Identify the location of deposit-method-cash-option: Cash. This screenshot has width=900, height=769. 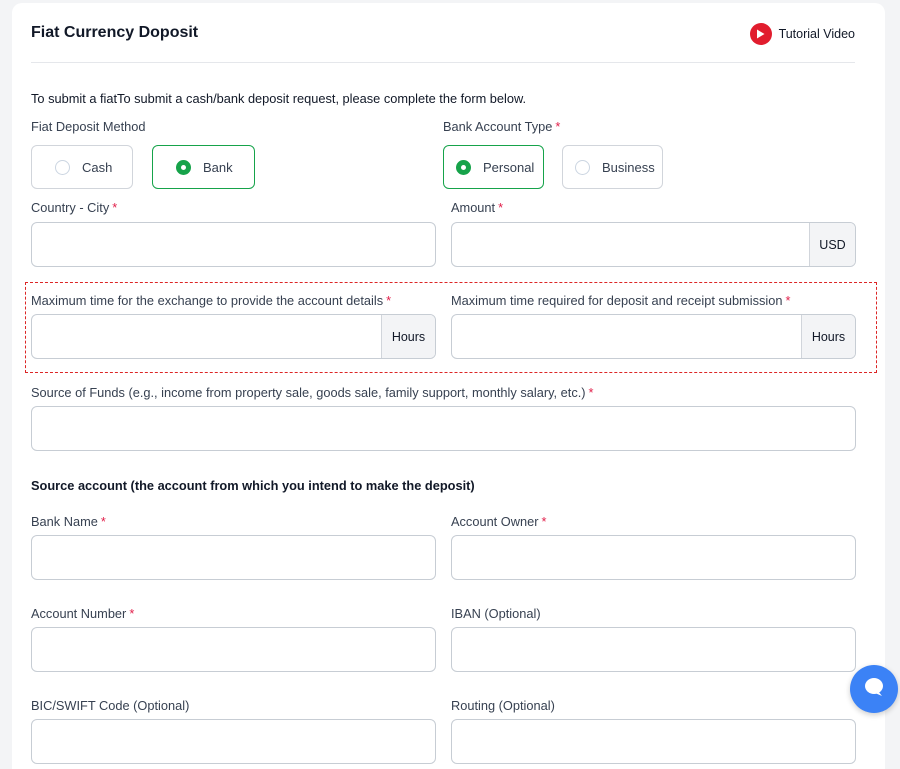
(82, 167).